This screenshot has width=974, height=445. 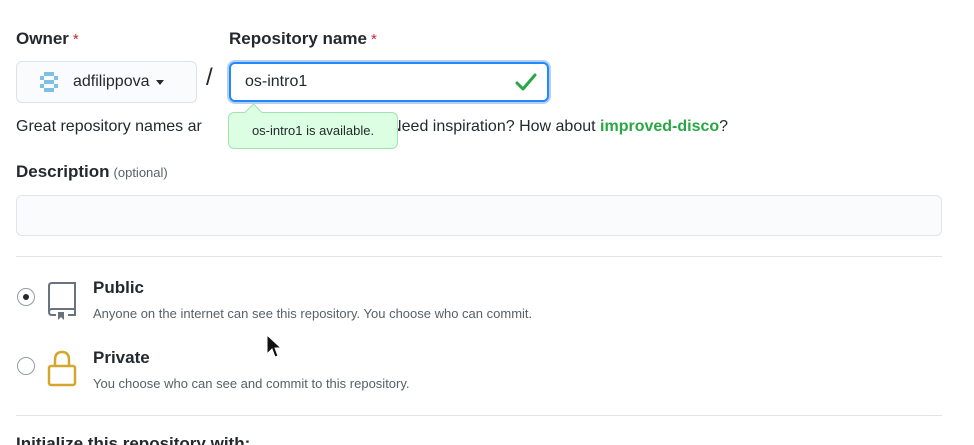 I want to click on owner-select: adfilippova, so click(x=106, y=82).